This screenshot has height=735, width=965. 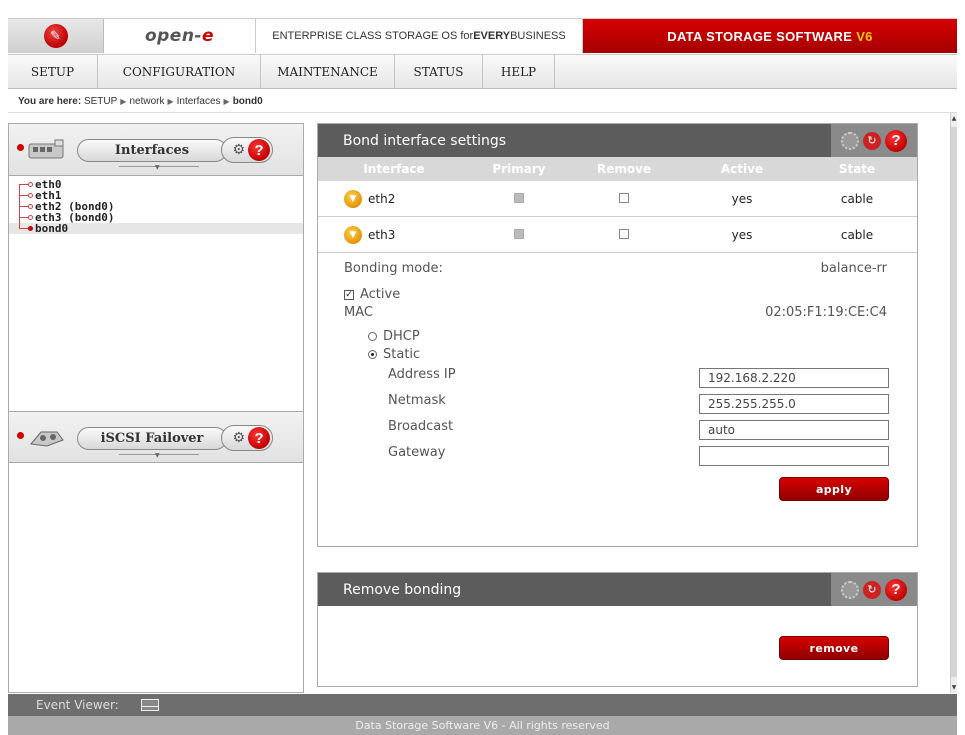 I want to click on vertical-scrollbar: ▲ ▼, so click(x=953, y=403).